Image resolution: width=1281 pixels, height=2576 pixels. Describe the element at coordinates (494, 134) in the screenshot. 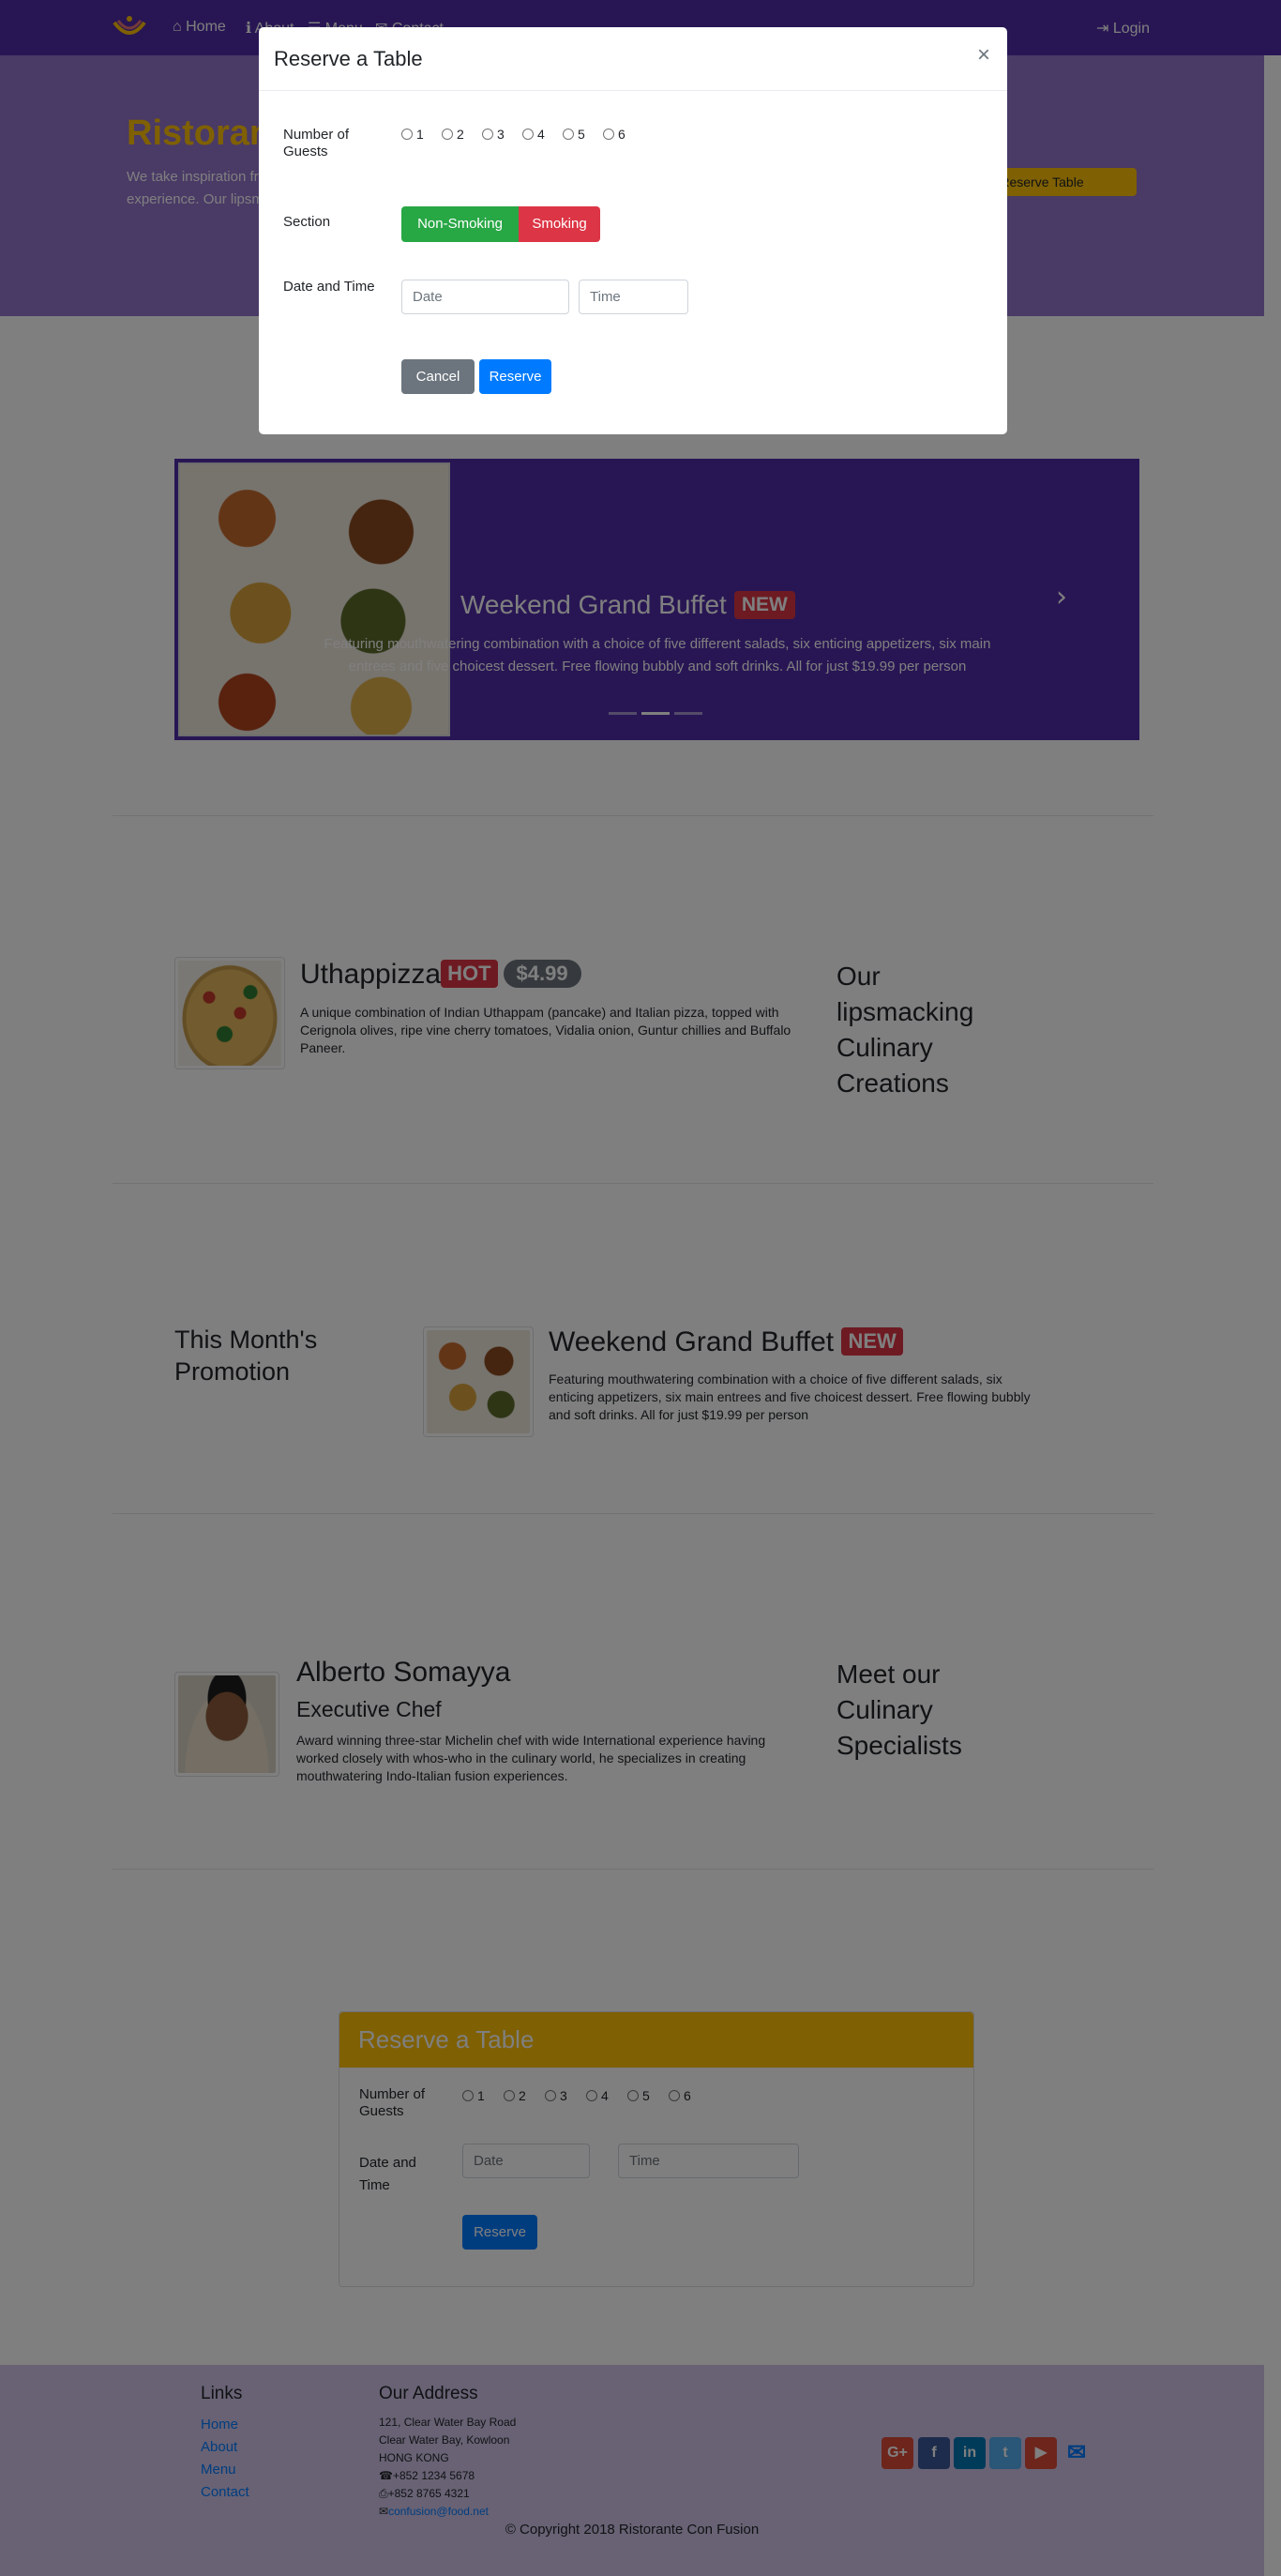

I see `modal-guest-radio-3: 3` at that location.